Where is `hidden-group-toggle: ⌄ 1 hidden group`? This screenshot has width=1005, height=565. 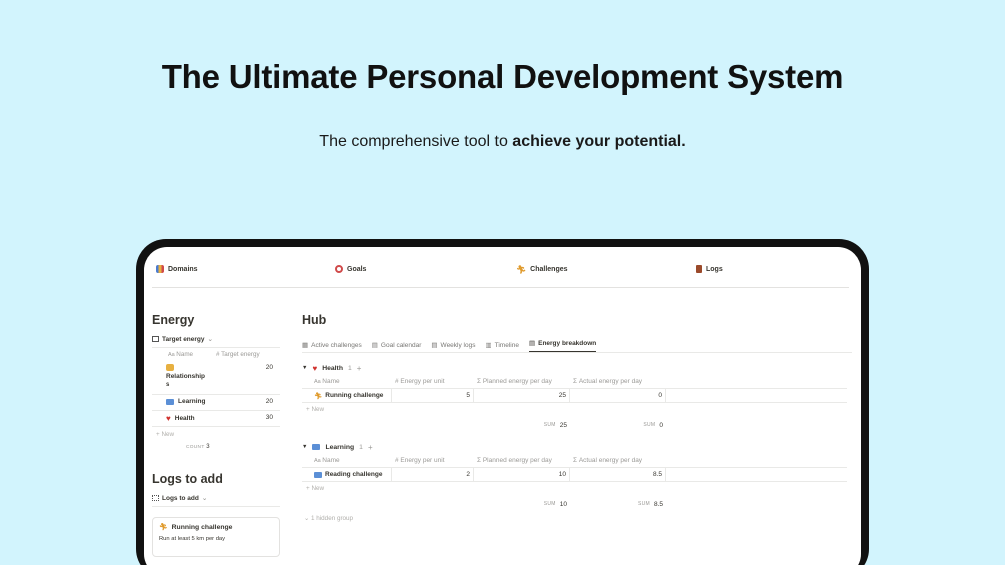
hidden-group-toggle: ⌄ 1 hidden group is located at coordinates (577, 518).